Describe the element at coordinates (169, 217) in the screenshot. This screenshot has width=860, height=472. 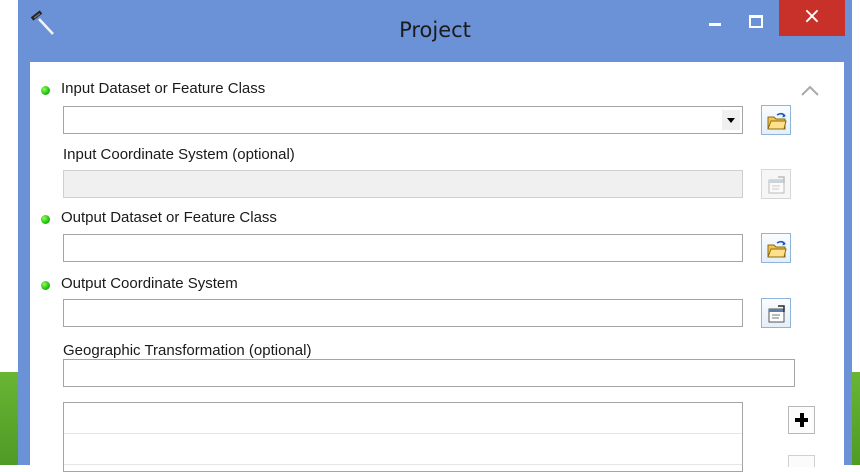
I see `output-dataset-label: Output Dataset or Feature Class` at that location.